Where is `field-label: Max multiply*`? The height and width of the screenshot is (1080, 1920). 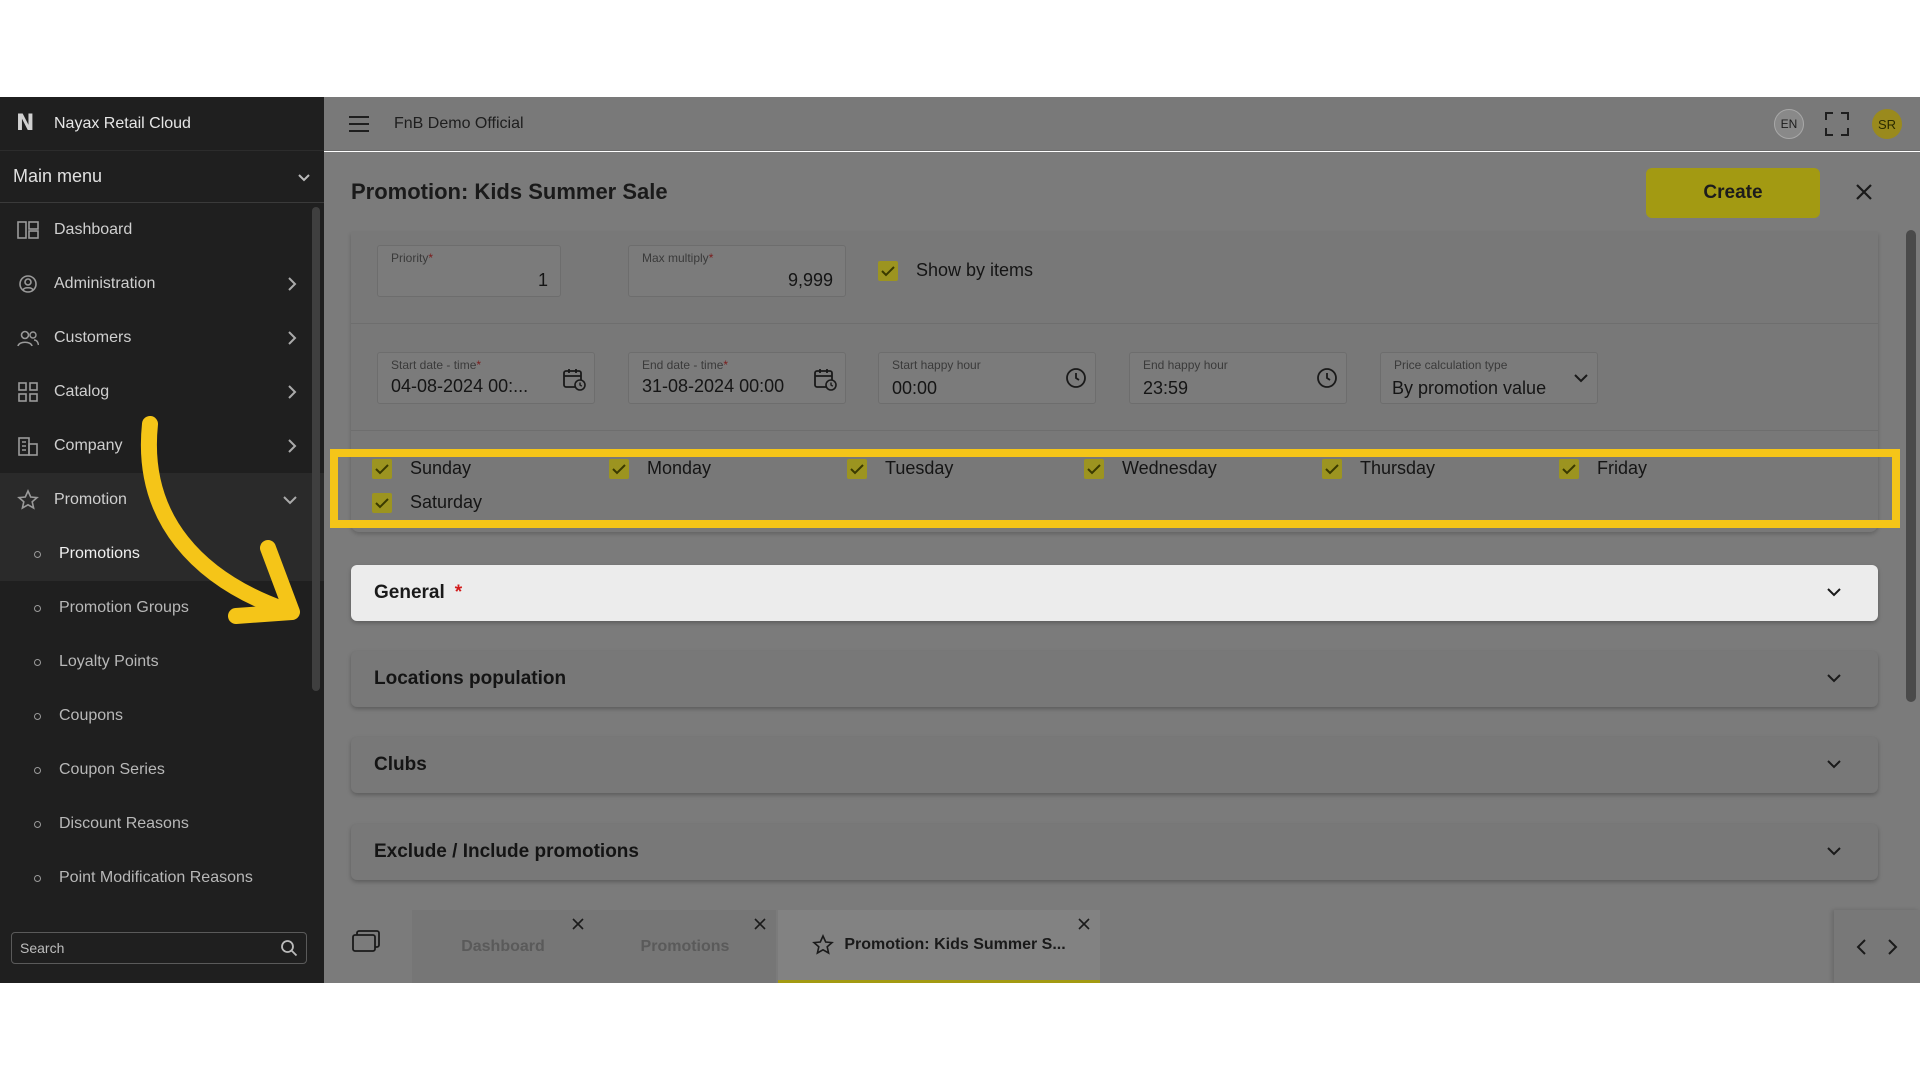
field-label: Max multiply* is located at coordinates (678, 258).